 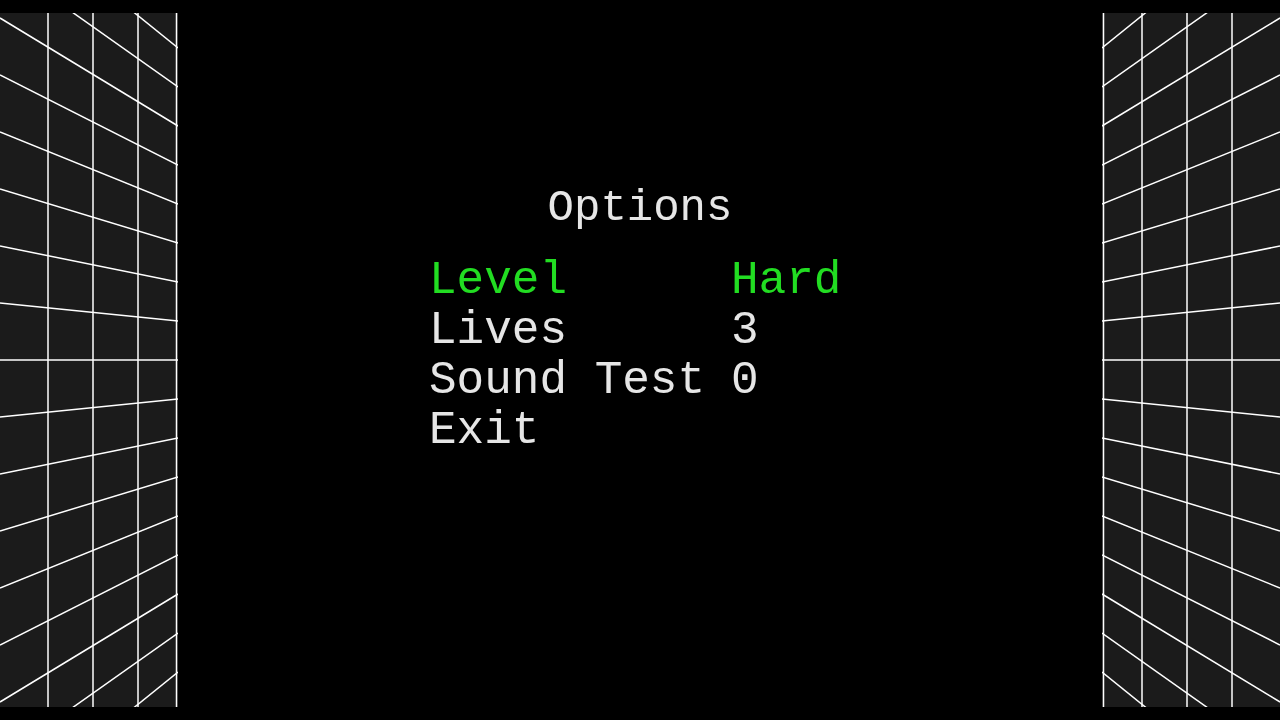 I want to click on menu-option: Sound Test, so click(x=580, y=381).